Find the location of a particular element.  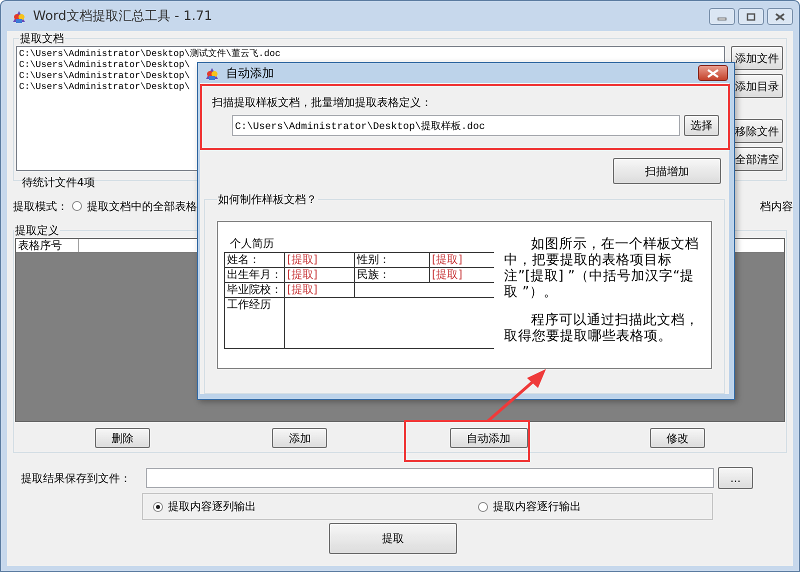

definition-button: 修改 is located at coordinates (677, 438).